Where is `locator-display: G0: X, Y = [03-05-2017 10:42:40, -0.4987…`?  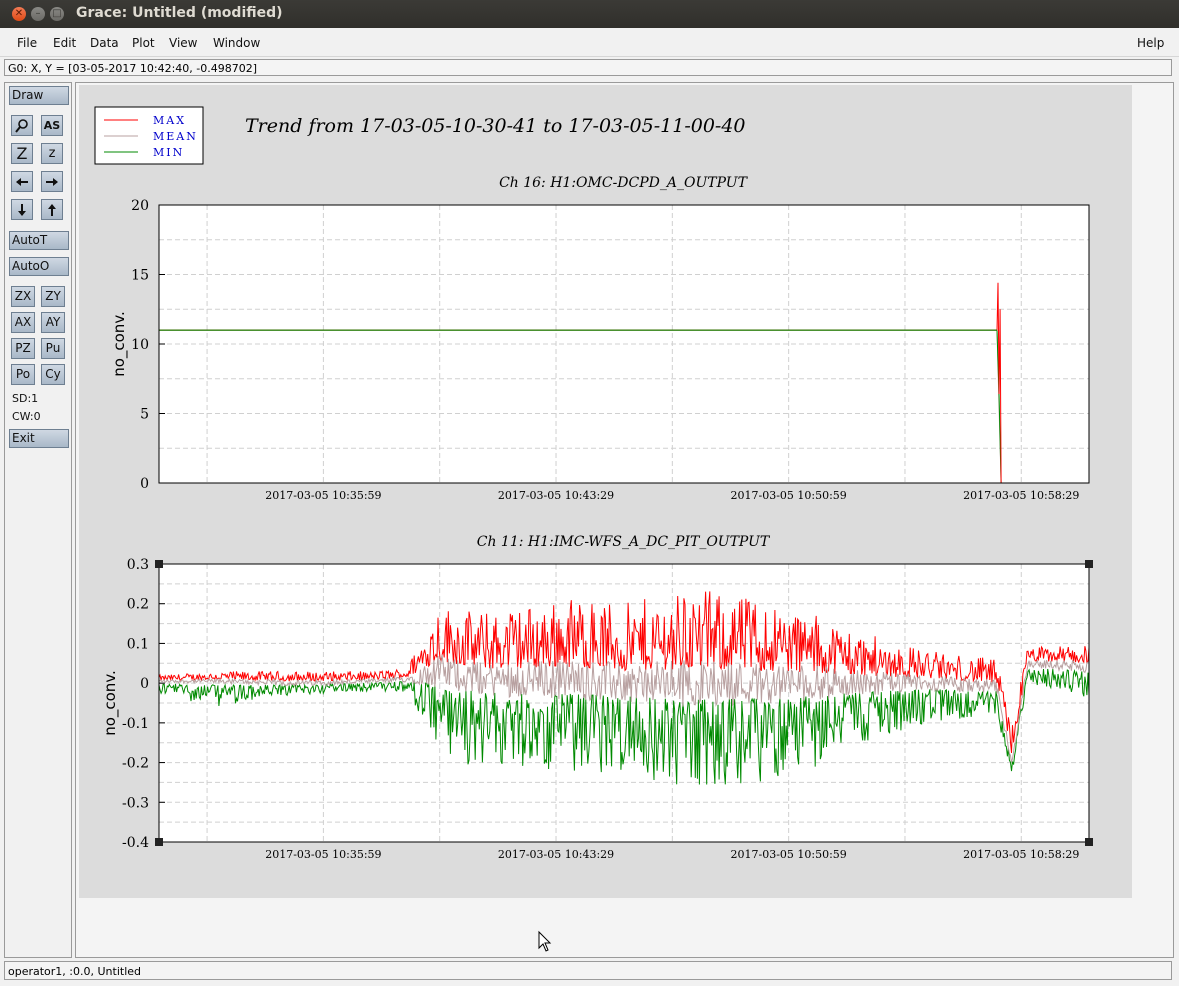 locator-display: G0: X, Y = [03-05-2017 10:42:40, -0.4987… is located at coordinates (588, 67).